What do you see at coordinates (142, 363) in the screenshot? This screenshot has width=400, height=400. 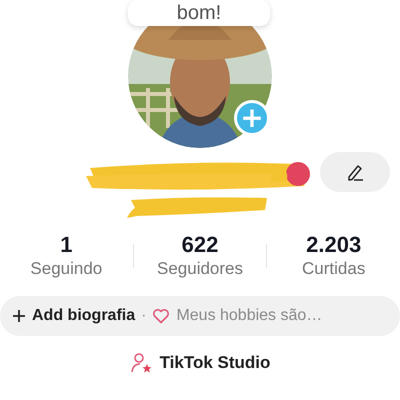 I see `person-star-icon` at bounding box center [142, 363].